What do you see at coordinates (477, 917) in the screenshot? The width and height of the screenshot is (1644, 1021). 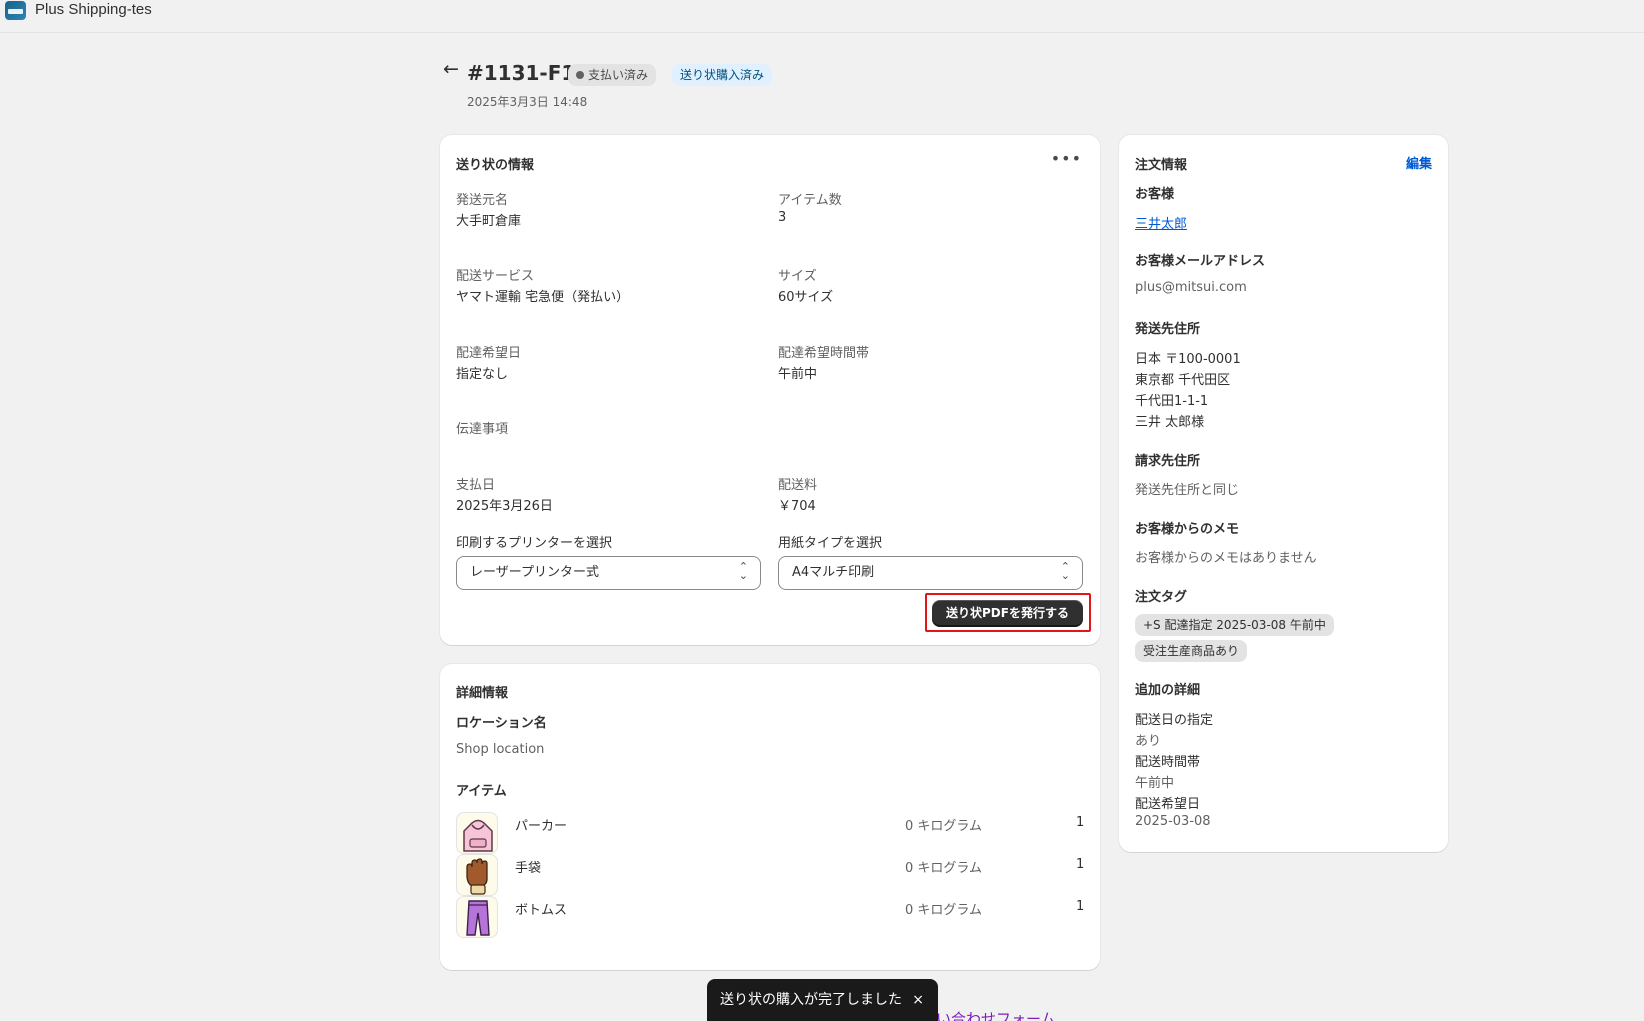 I see `pants-icon` at bounding box center [477, 917].